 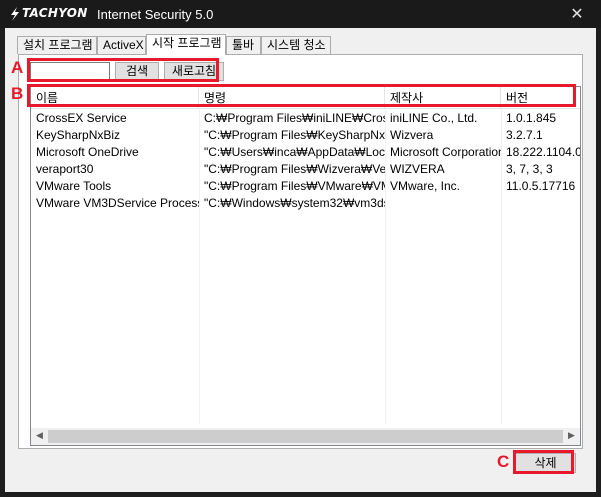 What do you see at coordinates (296, 45) in the screenshot?
I see `tab-system-cleanup: 시스템 청소` at bounding box center [296, 45].